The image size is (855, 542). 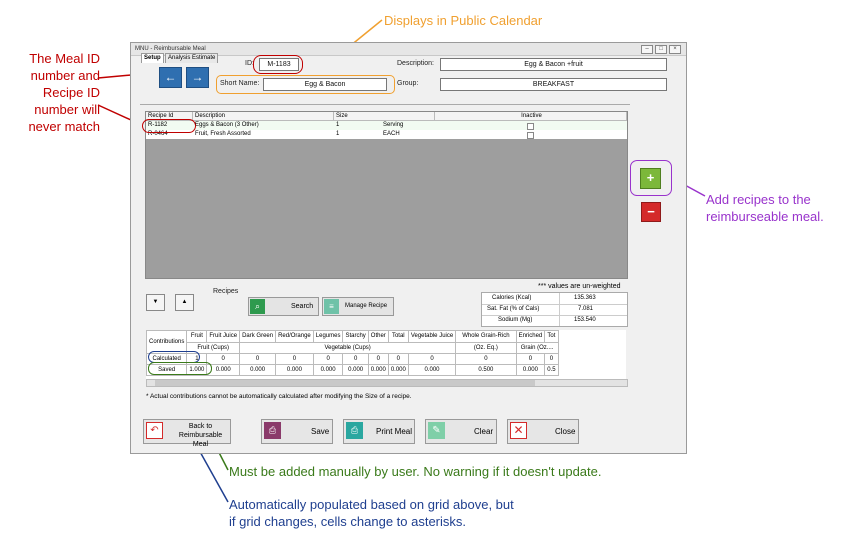 What do you see at coordinates (553, 84) in the screenshot?
I see `group-field: BREAKFAST` at bounding box center [553, 84].